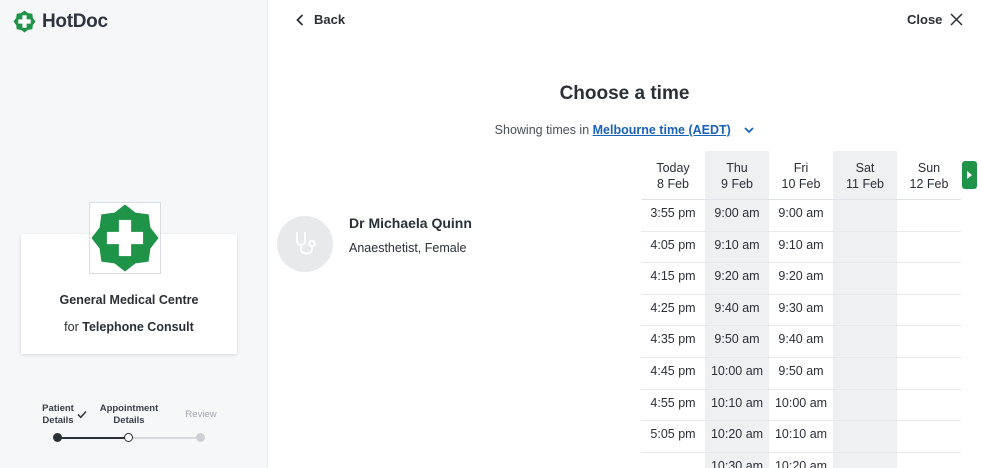 This screenshot has height=468, width=981. I want to click on progress-steps: Patient Details Appointment Details Review, so click(130, 425).